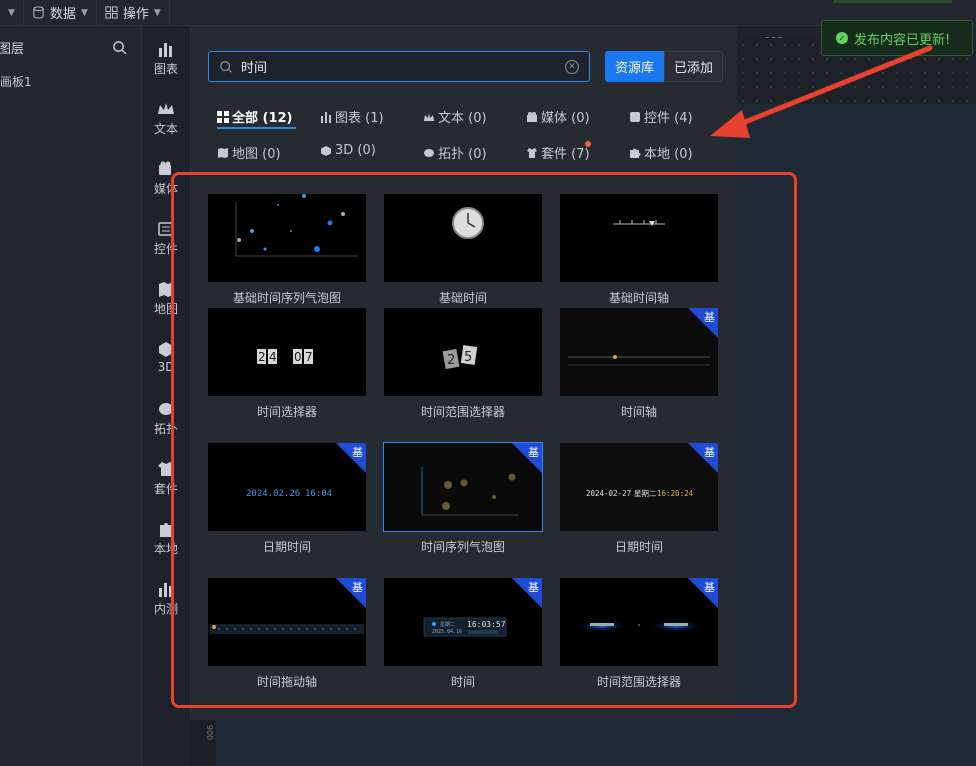 The image size is (976, 766). I want to click on rail-item-kit: 套件, so click(166, 478).